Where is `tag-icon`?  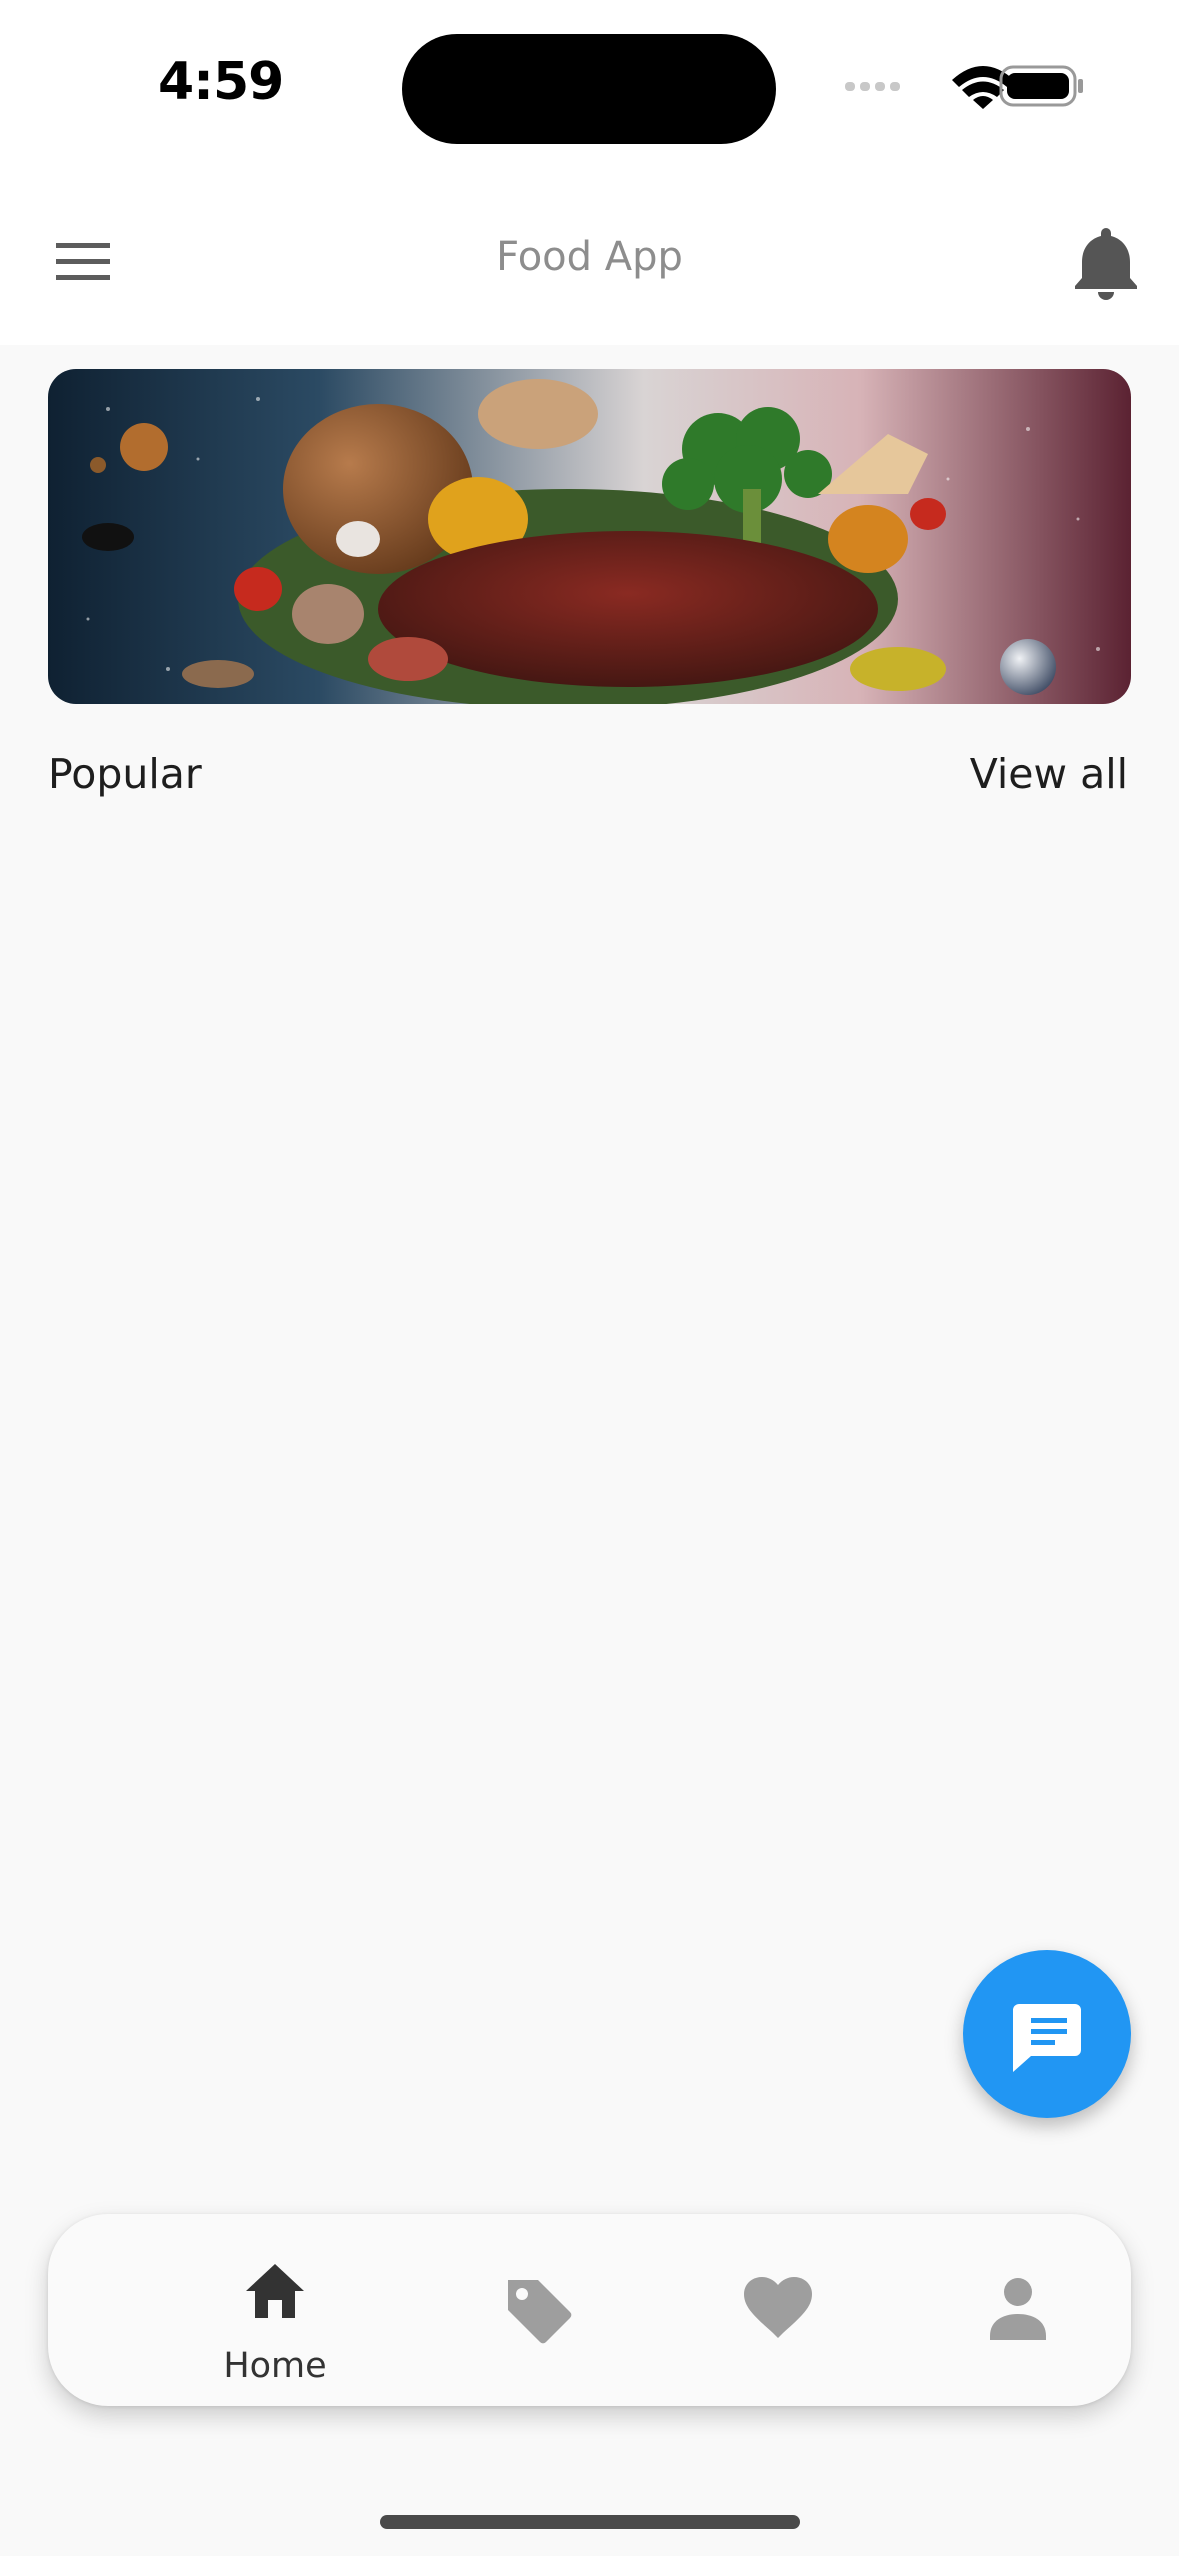 tag-icon is located at coordinates (540, 2312).